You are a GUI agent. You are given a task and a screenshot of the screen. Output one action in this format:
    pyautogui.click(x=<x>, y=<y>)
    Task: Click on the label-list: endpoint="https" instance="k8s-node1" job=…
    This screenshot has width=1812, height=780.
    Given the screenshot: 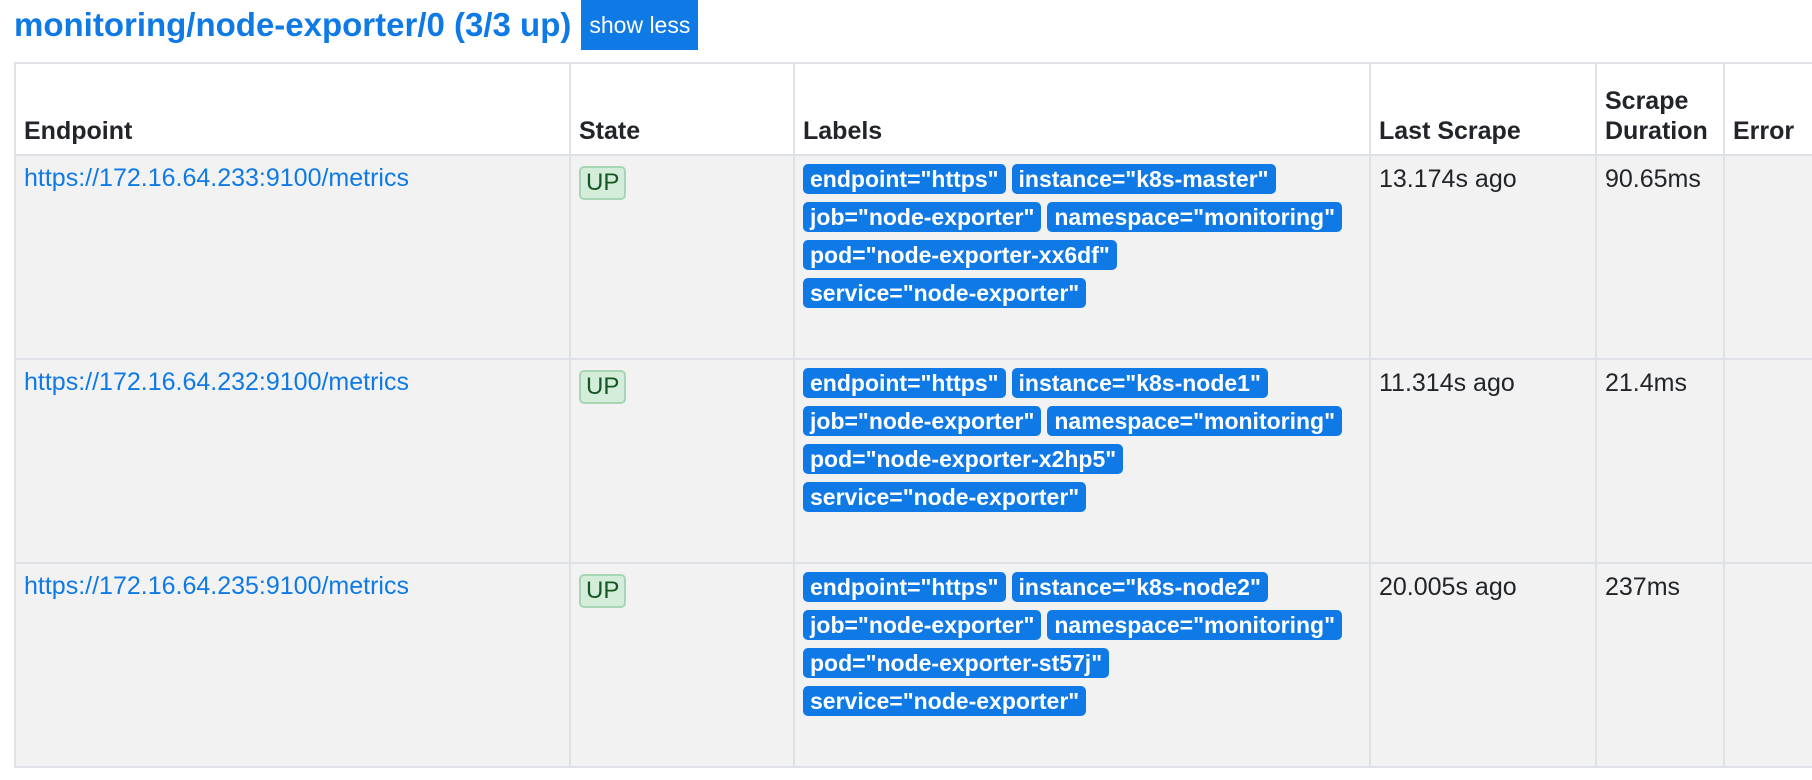 What is the action you would take?
    pyautogui.click(x=1082, y=444)
    